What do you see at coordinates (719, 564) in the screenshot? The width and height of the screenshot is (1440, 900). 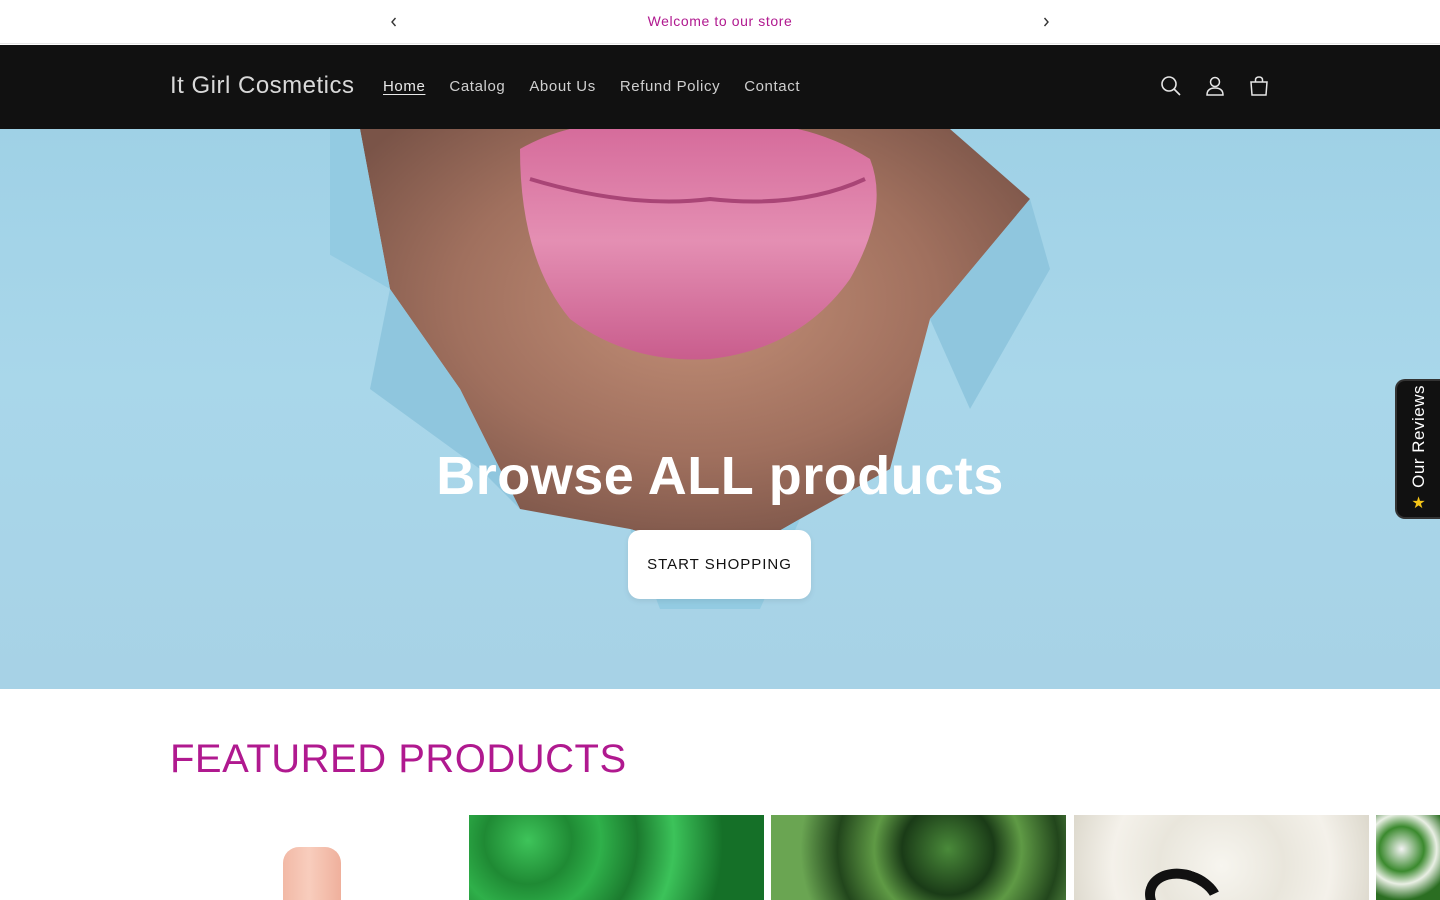 I see `start-shopping-button: START SHOPPING` at bounding box center [719, 564].